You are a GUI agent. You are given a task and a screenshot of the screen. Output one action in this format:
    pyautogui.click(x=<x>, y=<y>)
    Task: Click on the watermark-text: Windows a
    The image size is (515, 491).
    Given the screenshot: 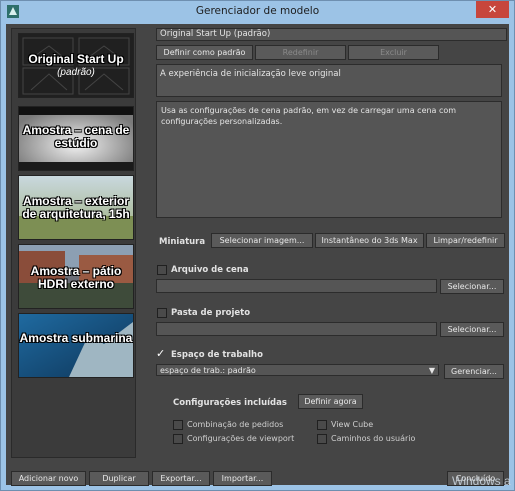 What is the action you would take?
    pyautogui.click(x=481, y=481)
    